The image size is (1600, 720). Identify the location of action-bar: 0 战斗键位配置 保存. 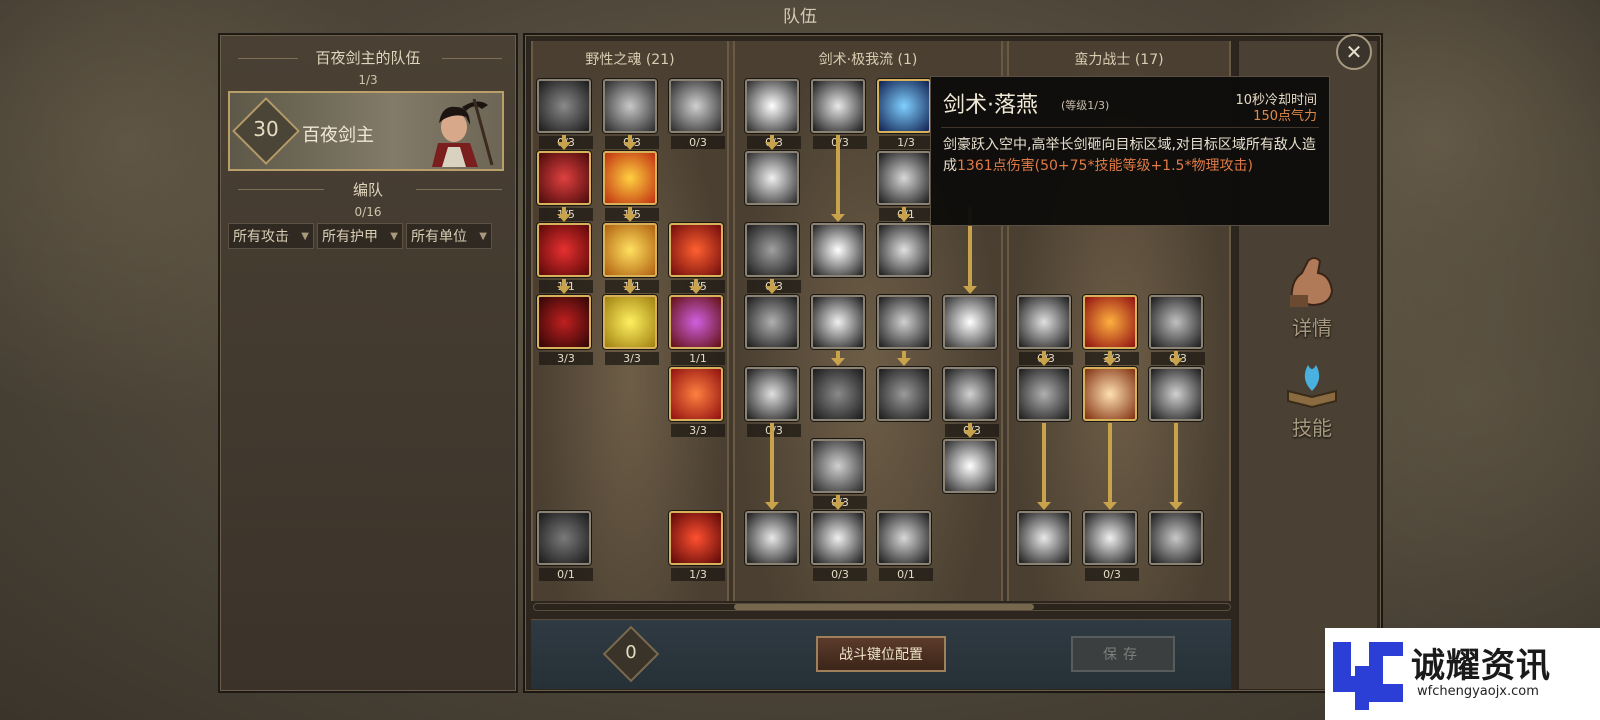
(881, 654).